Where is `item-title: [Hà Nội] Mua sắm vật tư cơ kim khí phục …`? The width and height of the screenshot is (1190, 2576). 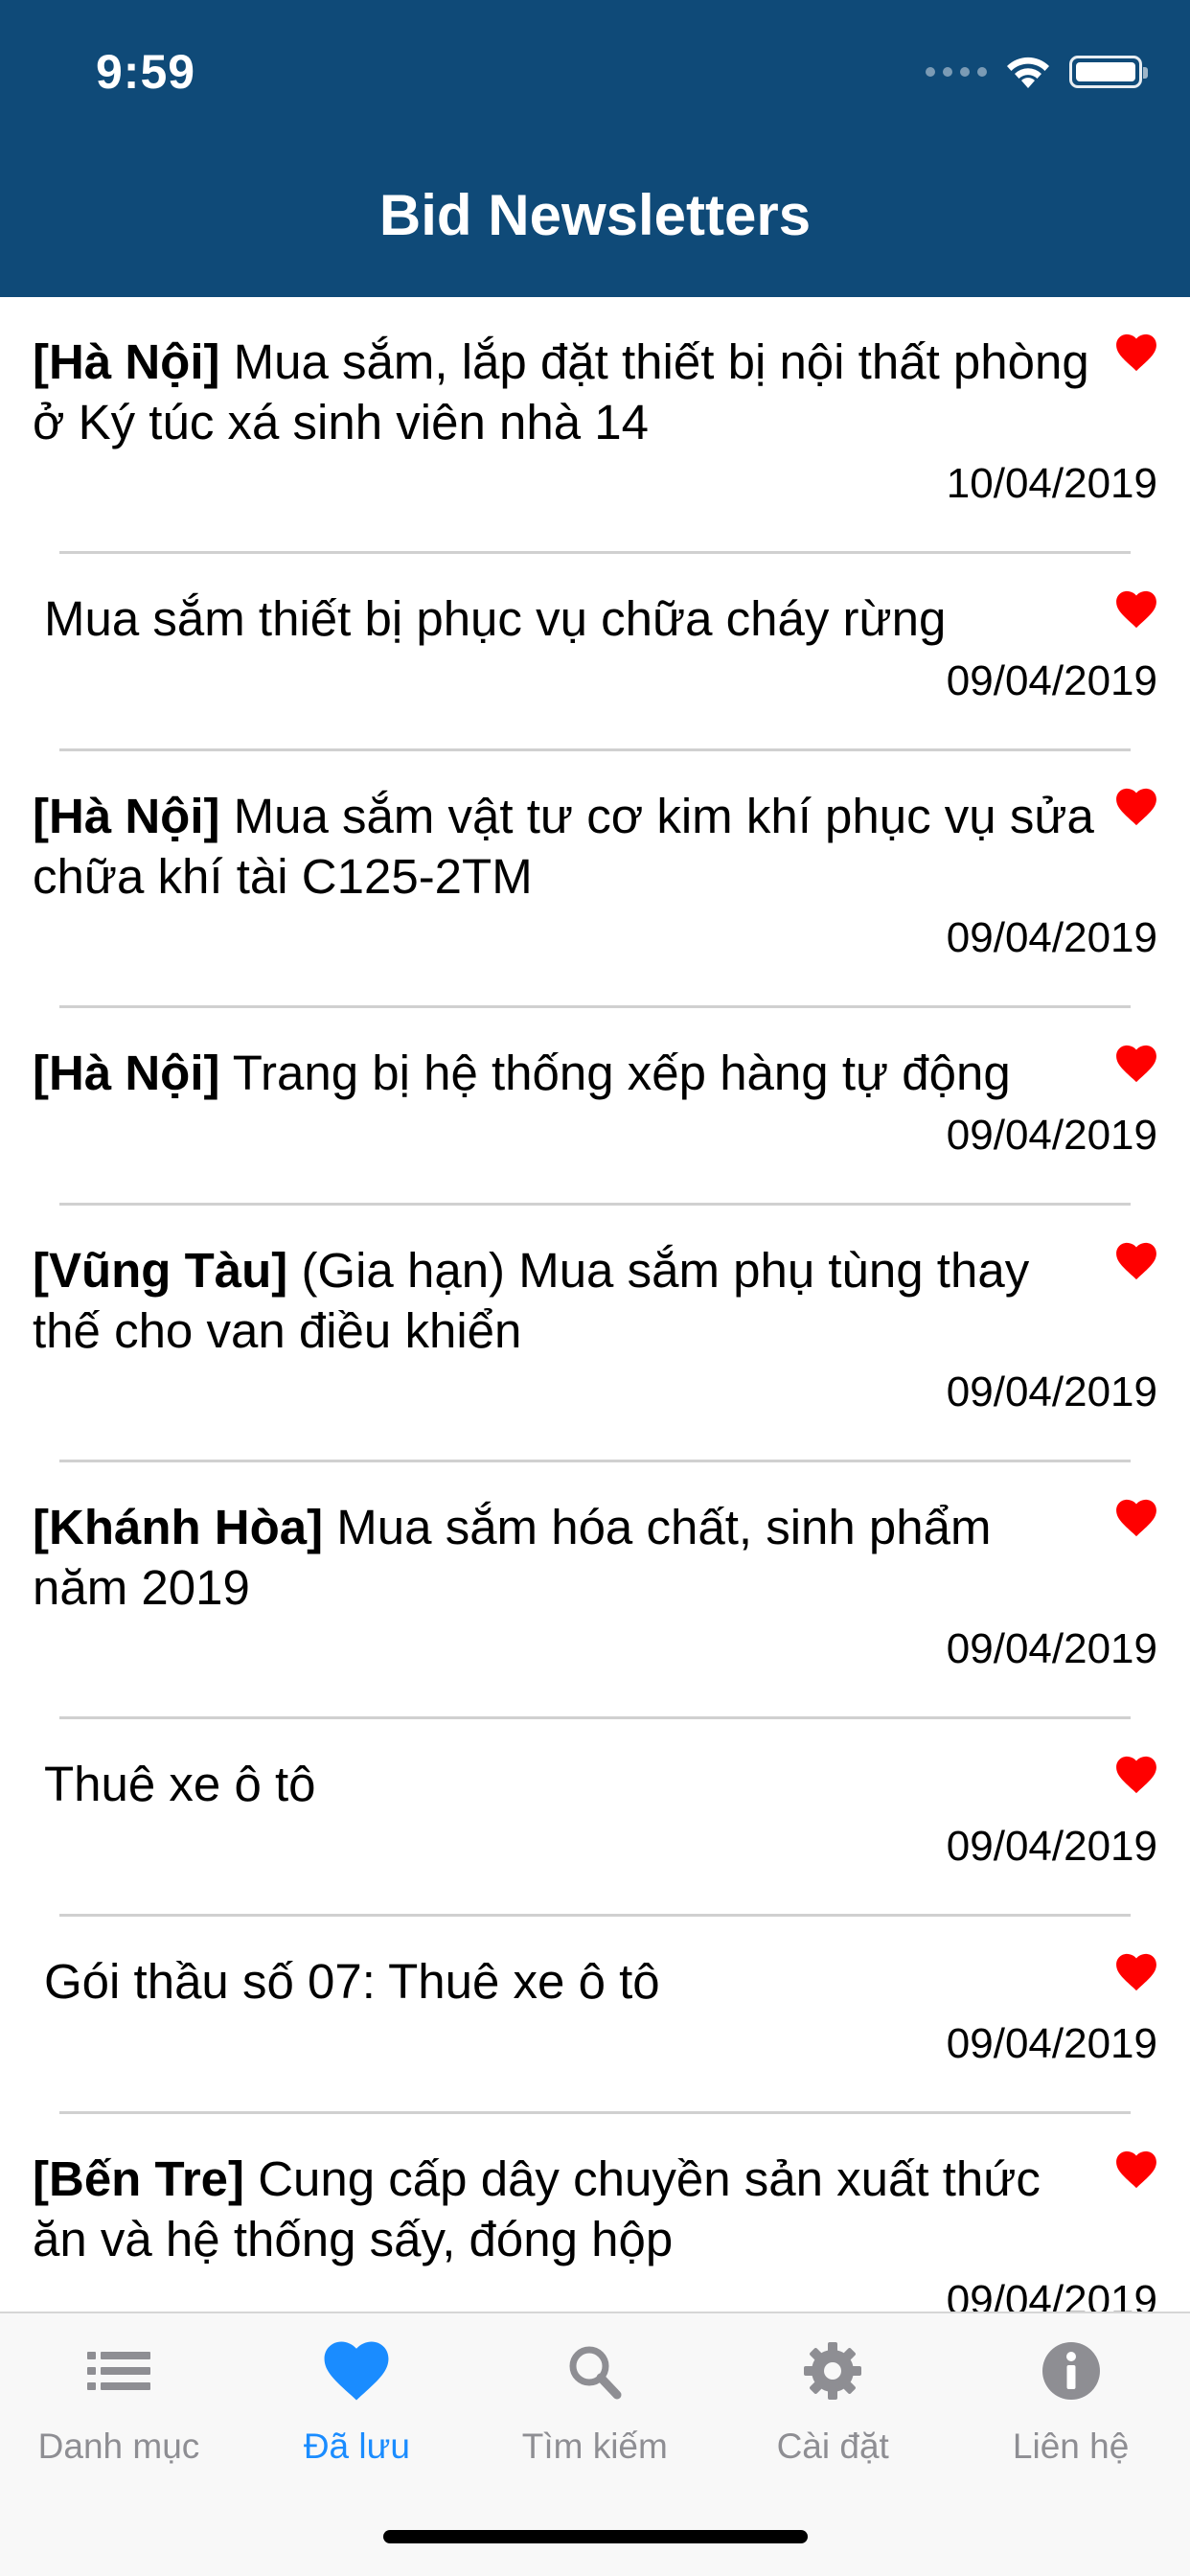
item-title: [Hà Nội] Mua sắm vật tư cơ kim khí phục … is located at coordinates (564, 846).